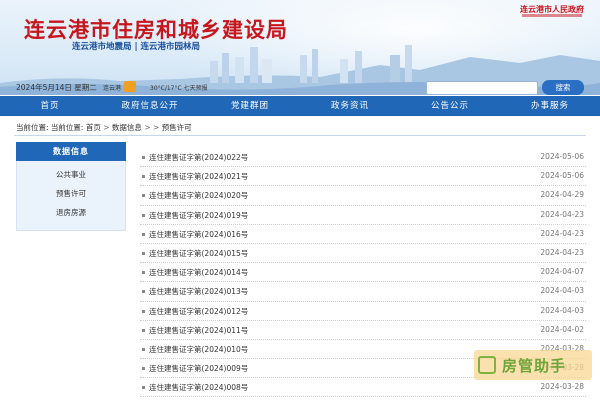 This screenshot has width=600, height=400. What do you see at coordinates (363, 254) in the screenshot?
I see `list-item: 连住建售证字第(2024)015号 2024-04-23` at bounding box center [363, 254].